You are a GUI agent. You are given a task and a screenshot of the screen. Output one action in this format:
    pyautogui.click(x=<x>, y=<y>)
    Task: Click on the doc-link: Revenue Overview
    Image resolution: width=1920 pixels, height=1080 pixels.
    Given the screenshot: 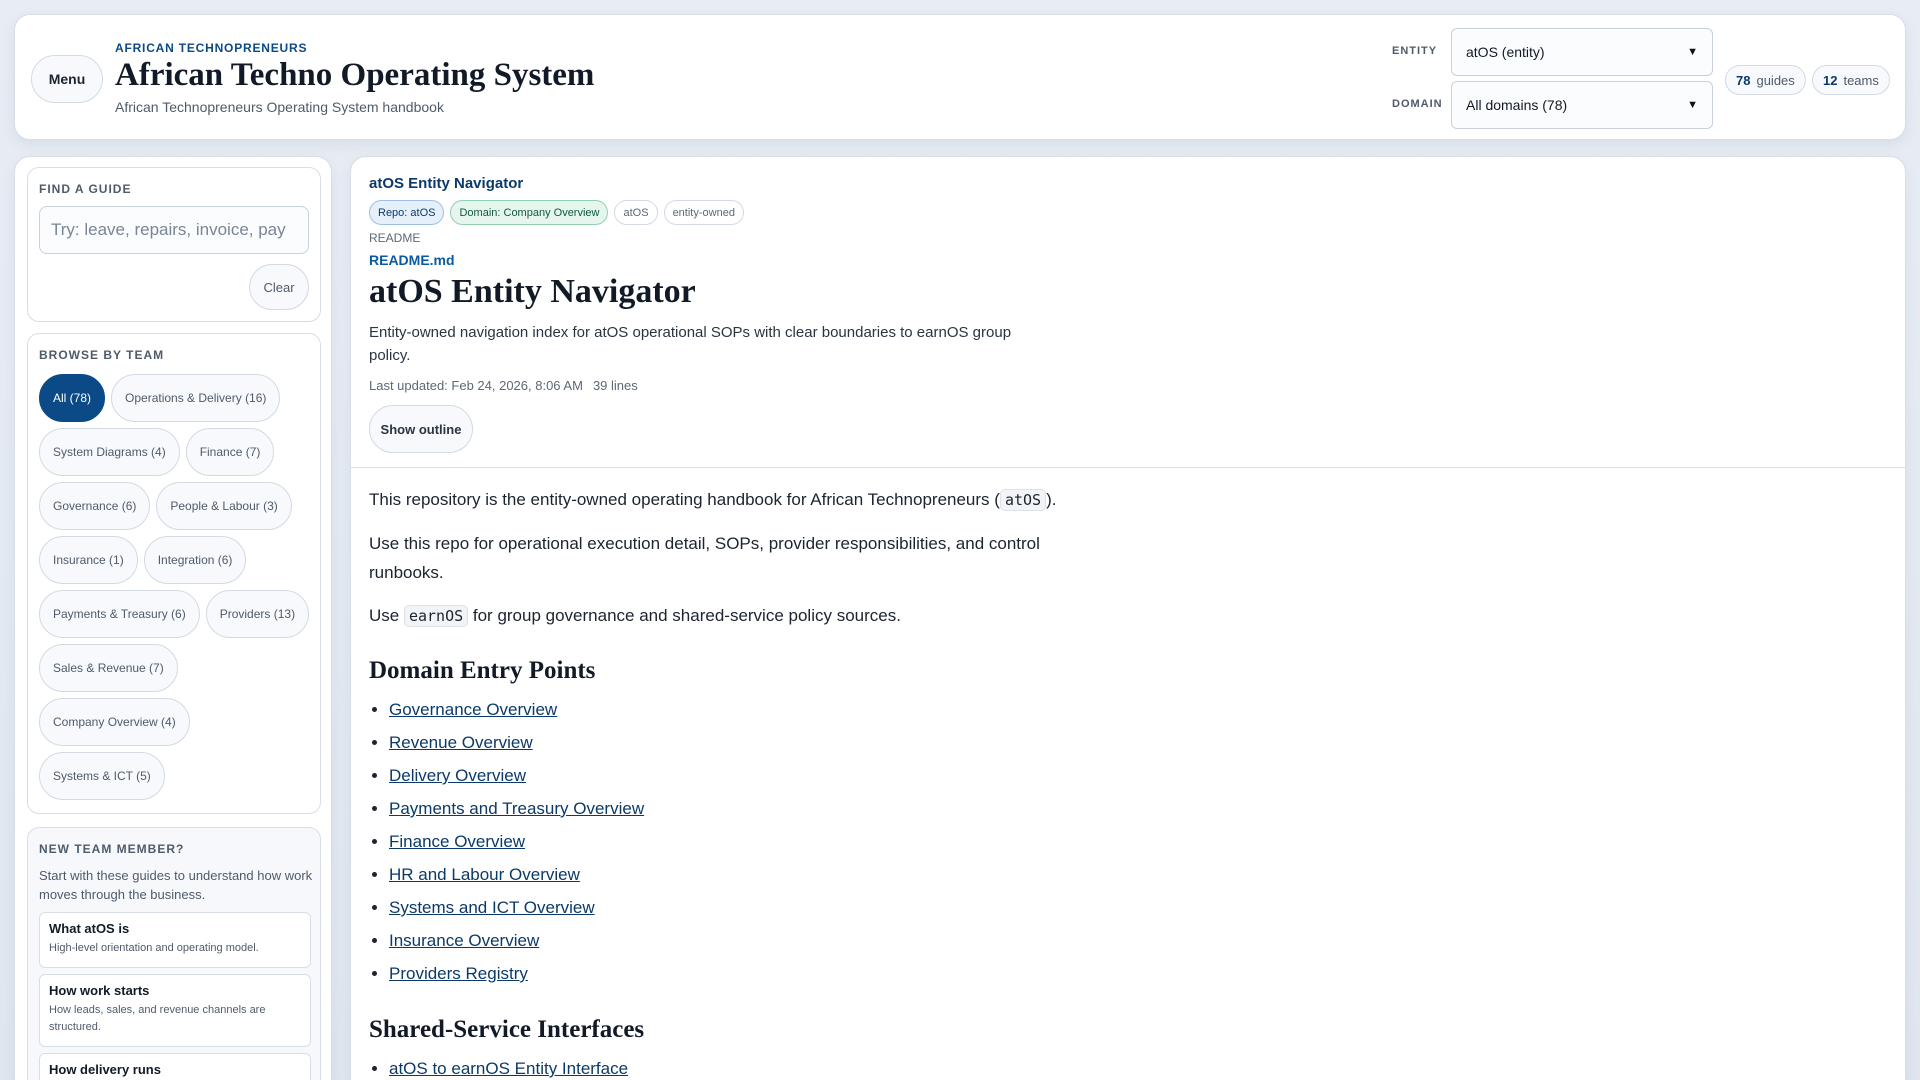 What is the action you would take?
    pyautogui.click(x=461, y=742)
    